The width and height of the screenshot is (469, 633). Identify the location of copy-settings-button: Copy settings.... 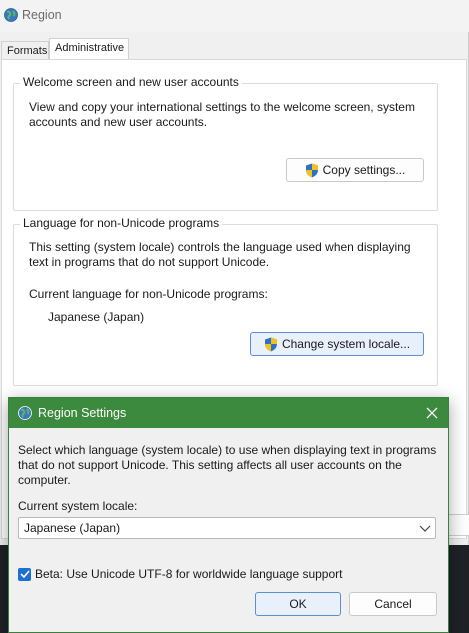
(355, 170).